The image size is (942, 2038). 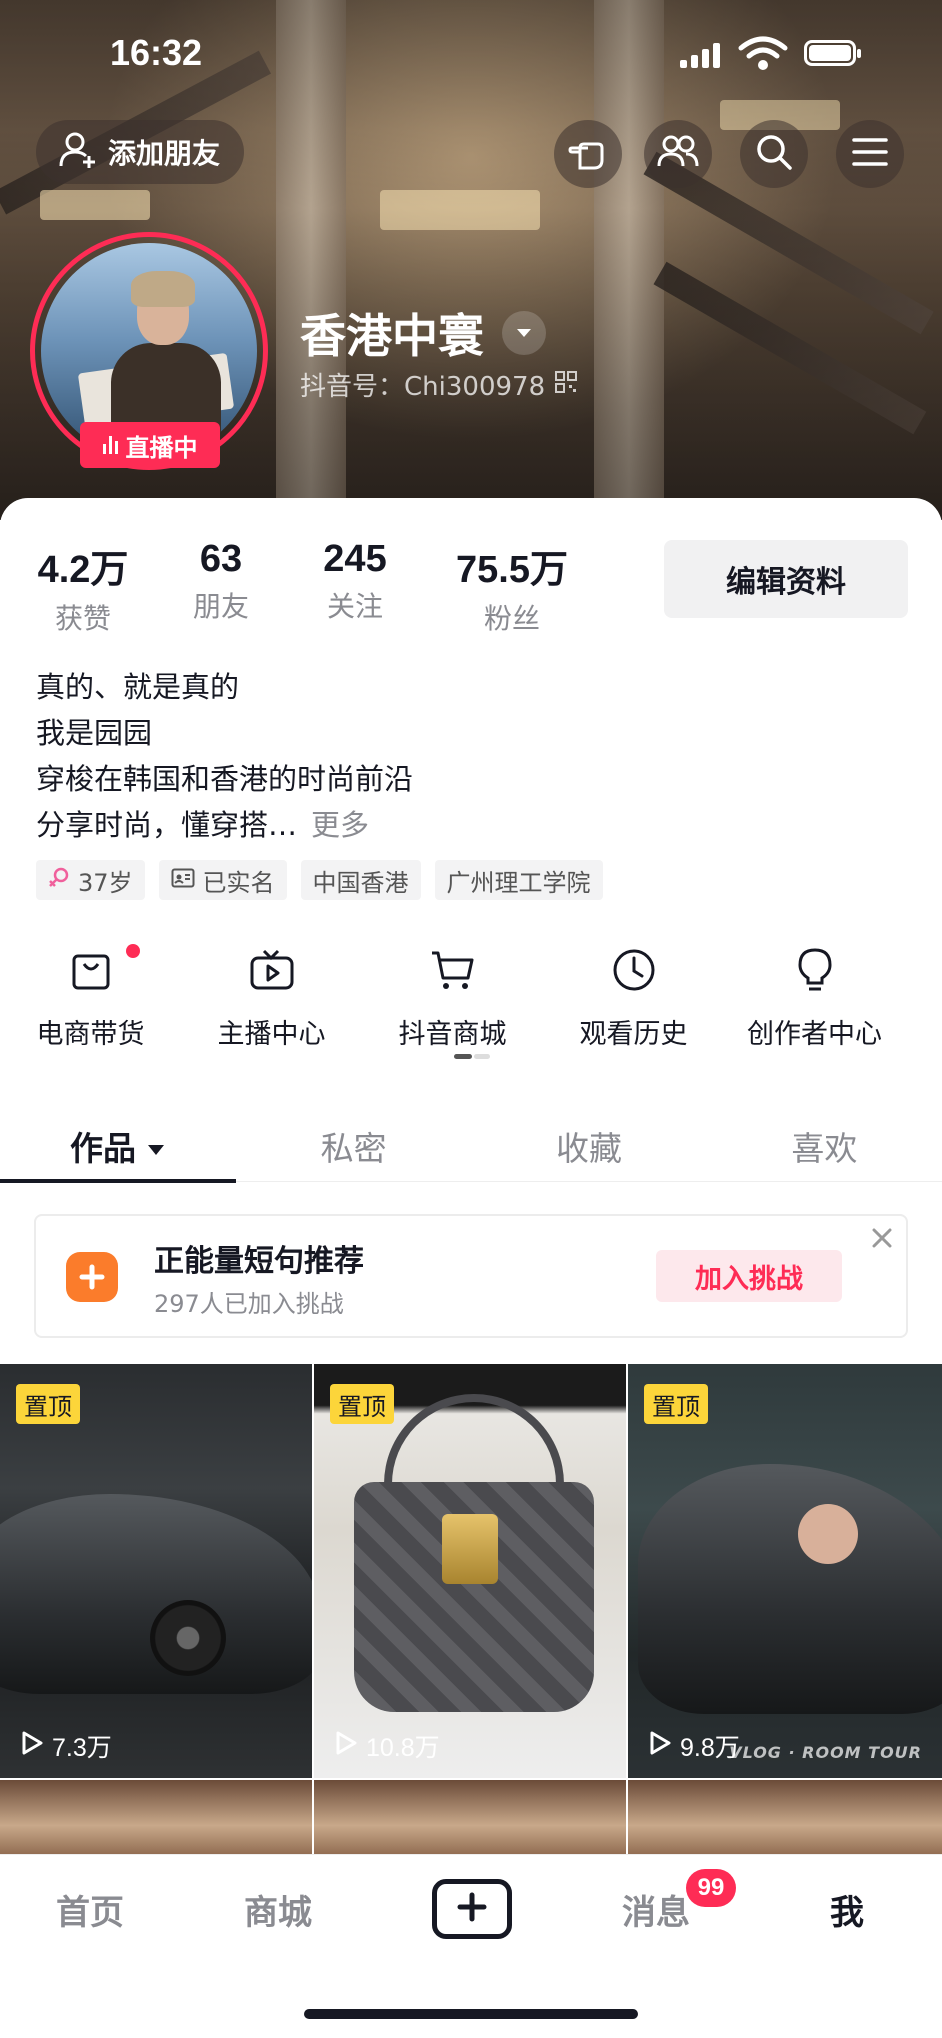 What do you see at coordinates (832, 53) in the screenshot?
I see `battery-icon` at bounding box center [832, 53].